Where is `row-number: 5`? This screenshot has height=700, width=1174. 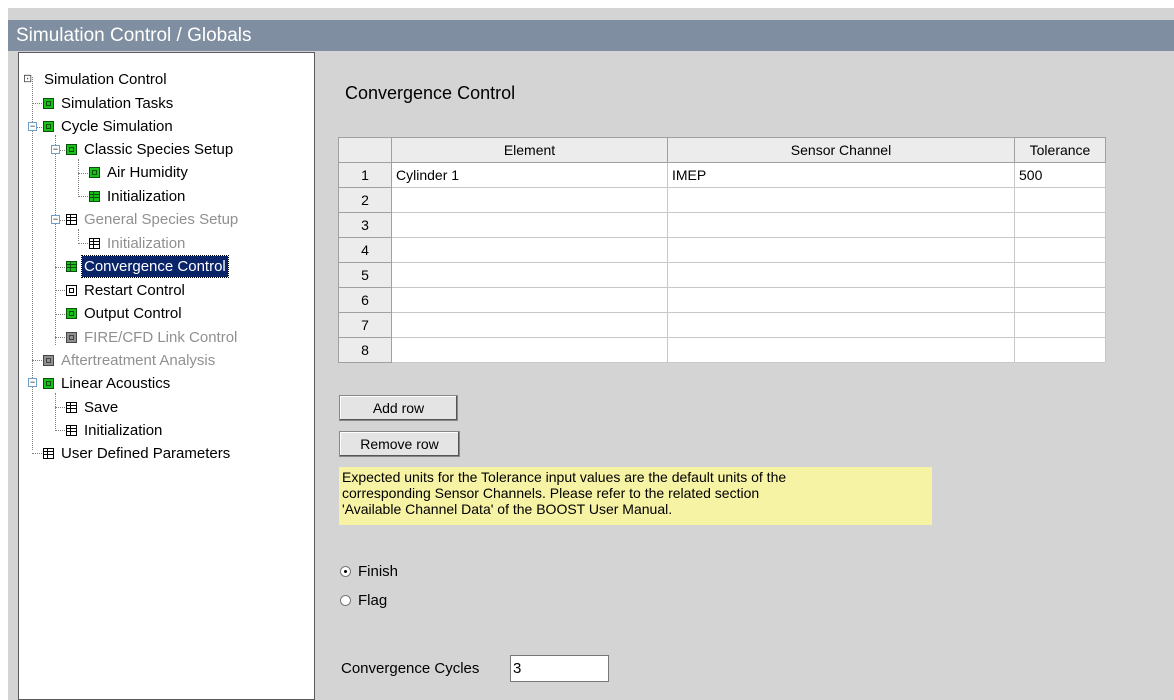 row-number: 5 is located at coordinates (365, 275).